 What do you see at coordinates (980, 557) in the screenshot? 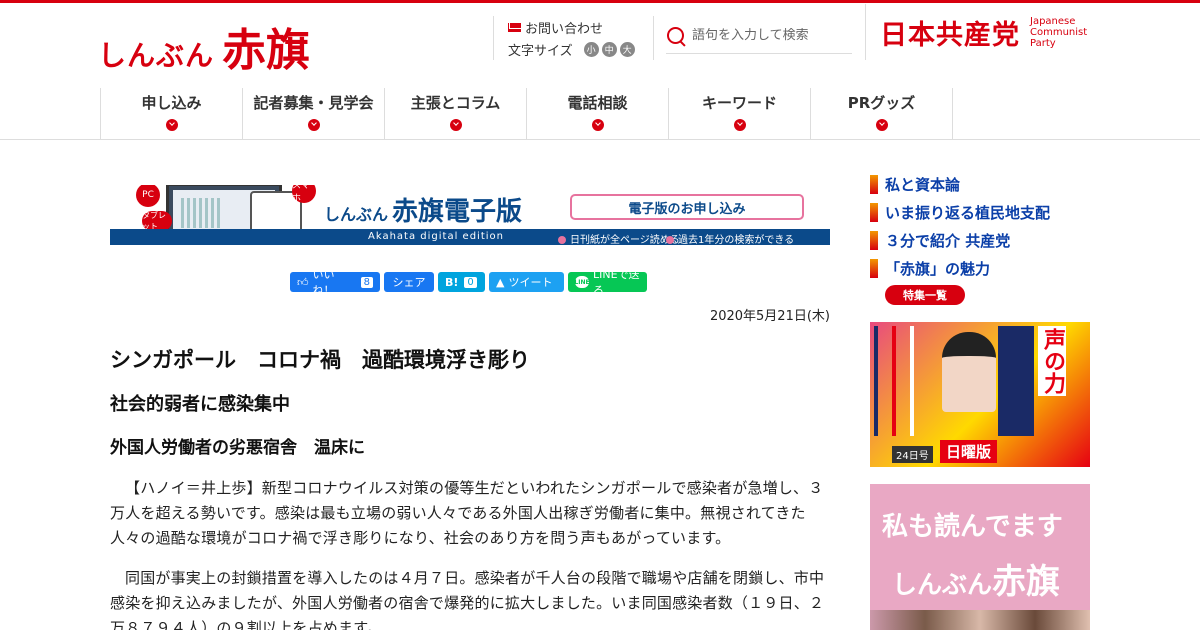
I see `reader-campaign-ad: 私も読んでます しんぶん赤旗` at bounding box center [980, 557].